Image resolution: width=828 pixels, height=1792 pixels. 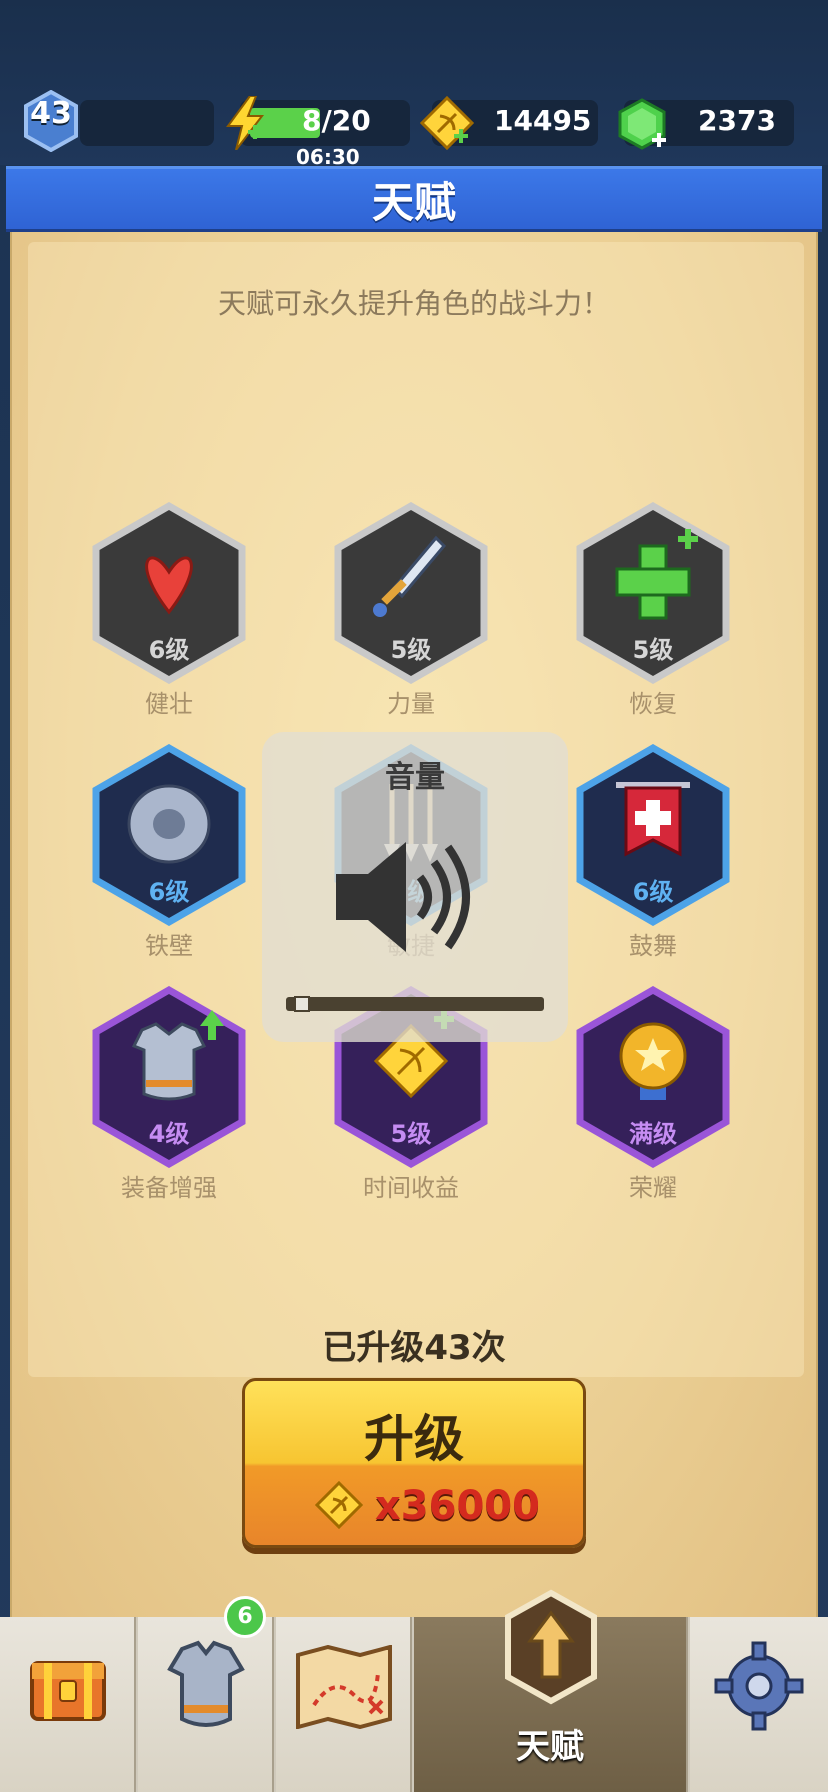 What do you see at coordinates (415, 777) in the screenshot?
I see `volume-title: 音量` at bounding box center [415, 777].